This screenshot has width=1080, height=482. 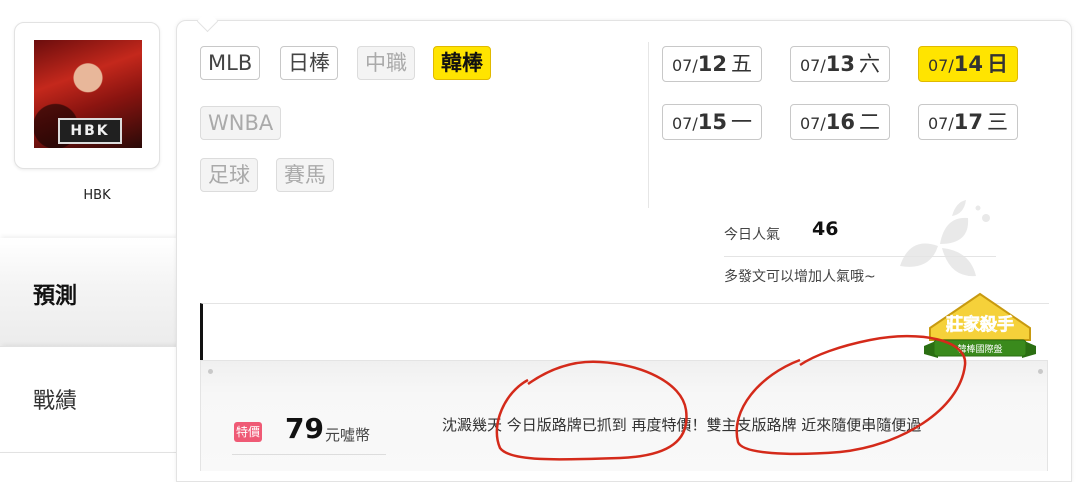 I want to click on date-weekday: 二, so click(x=869, y=122).